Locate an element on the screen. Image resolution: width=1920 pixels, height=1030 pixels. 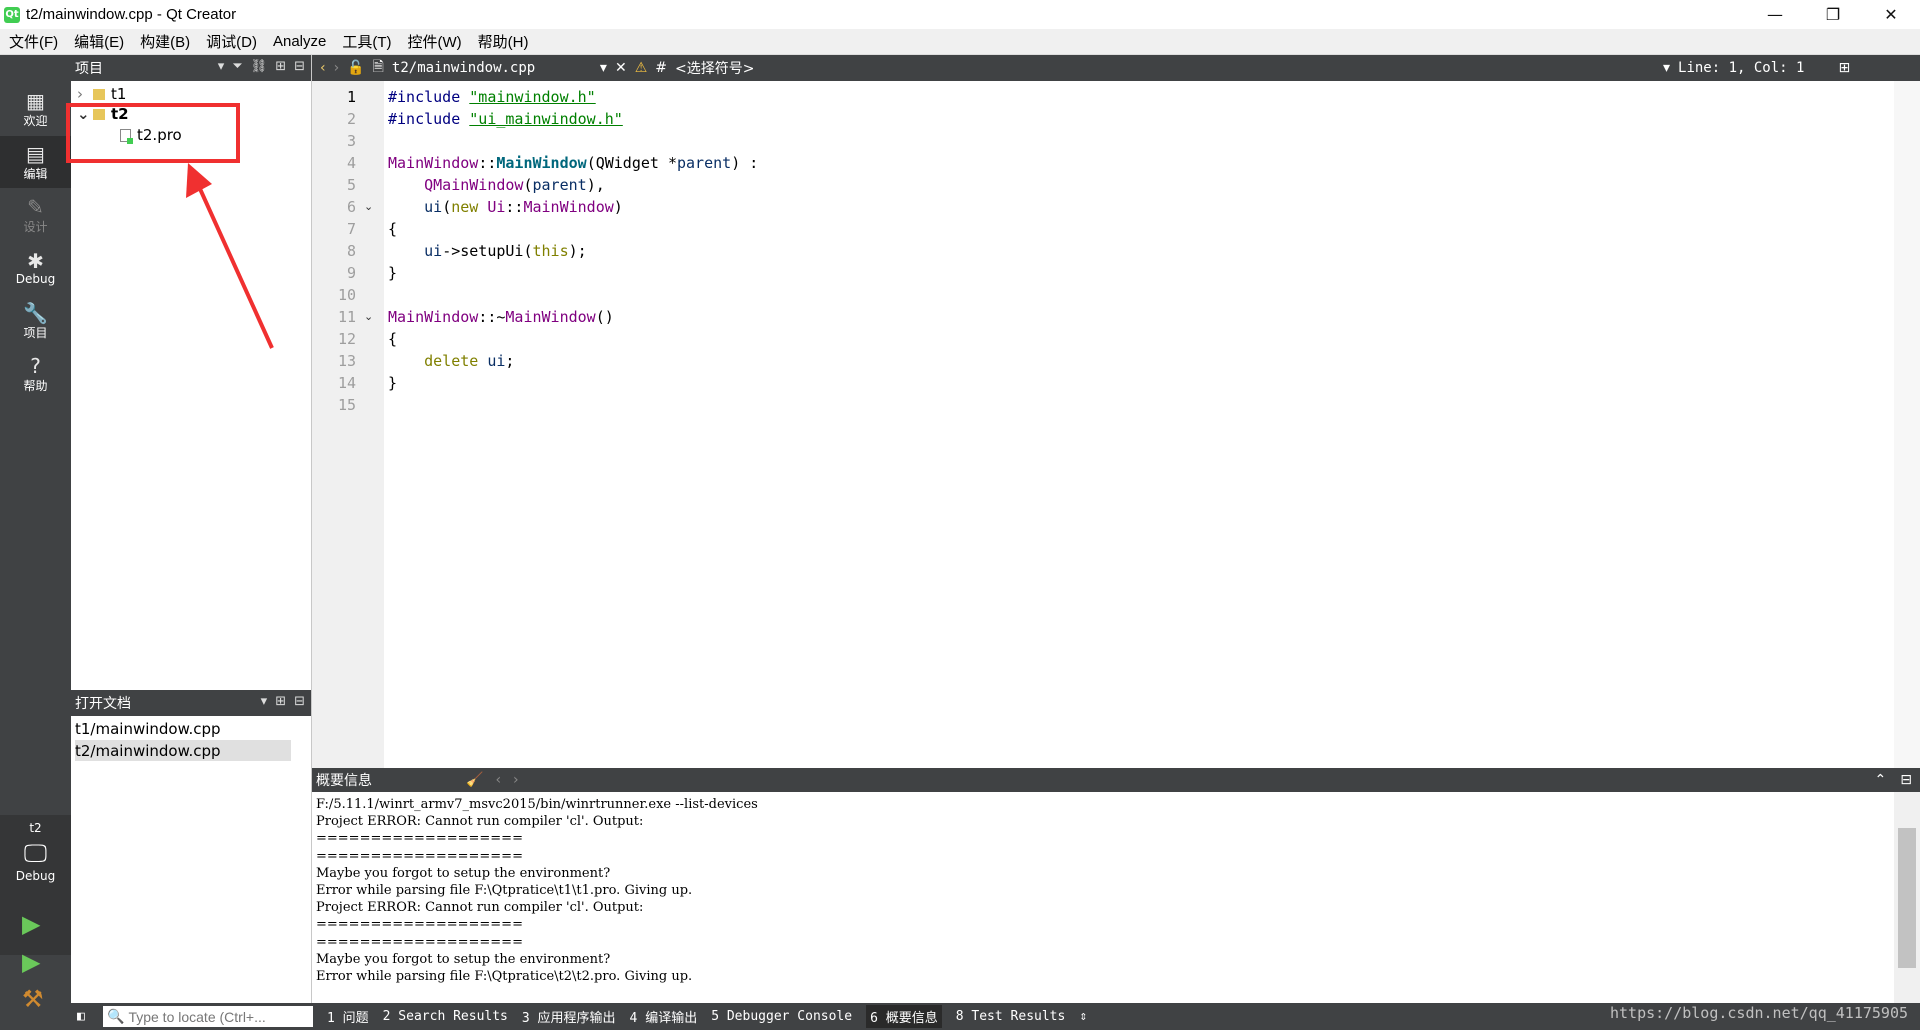
code-token: Ui is located at coordinates (496, 207).